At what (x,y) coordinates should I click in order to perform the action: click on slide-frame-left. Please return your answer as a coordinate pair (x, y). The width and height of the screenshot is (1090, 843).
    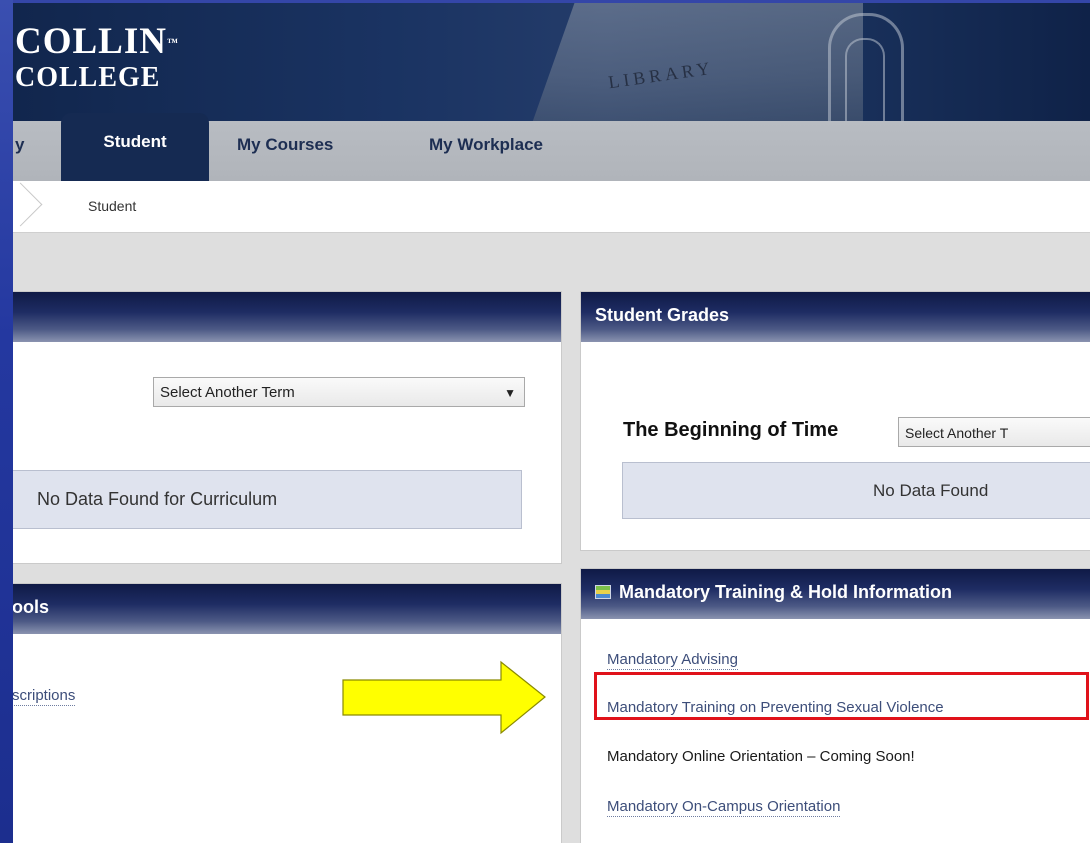
    Looking at the image, I should click on (6, 421).